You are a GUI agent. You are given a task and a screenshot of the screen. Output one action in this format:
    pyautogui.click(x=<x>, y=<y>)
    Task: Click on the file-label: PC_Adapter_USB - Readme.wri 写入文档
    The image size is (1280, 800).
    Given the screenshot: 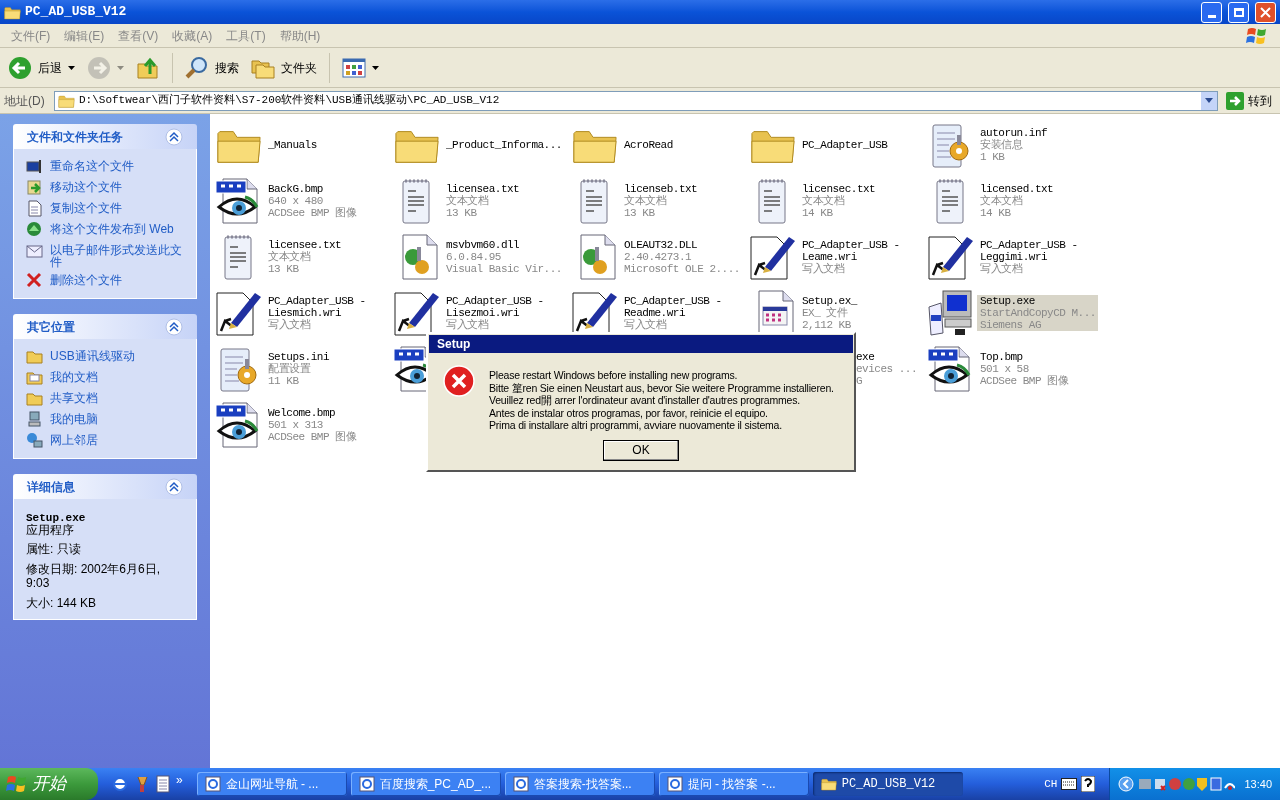 What is the action you would take?
    pyautogui.click(x=672, y=313)
    